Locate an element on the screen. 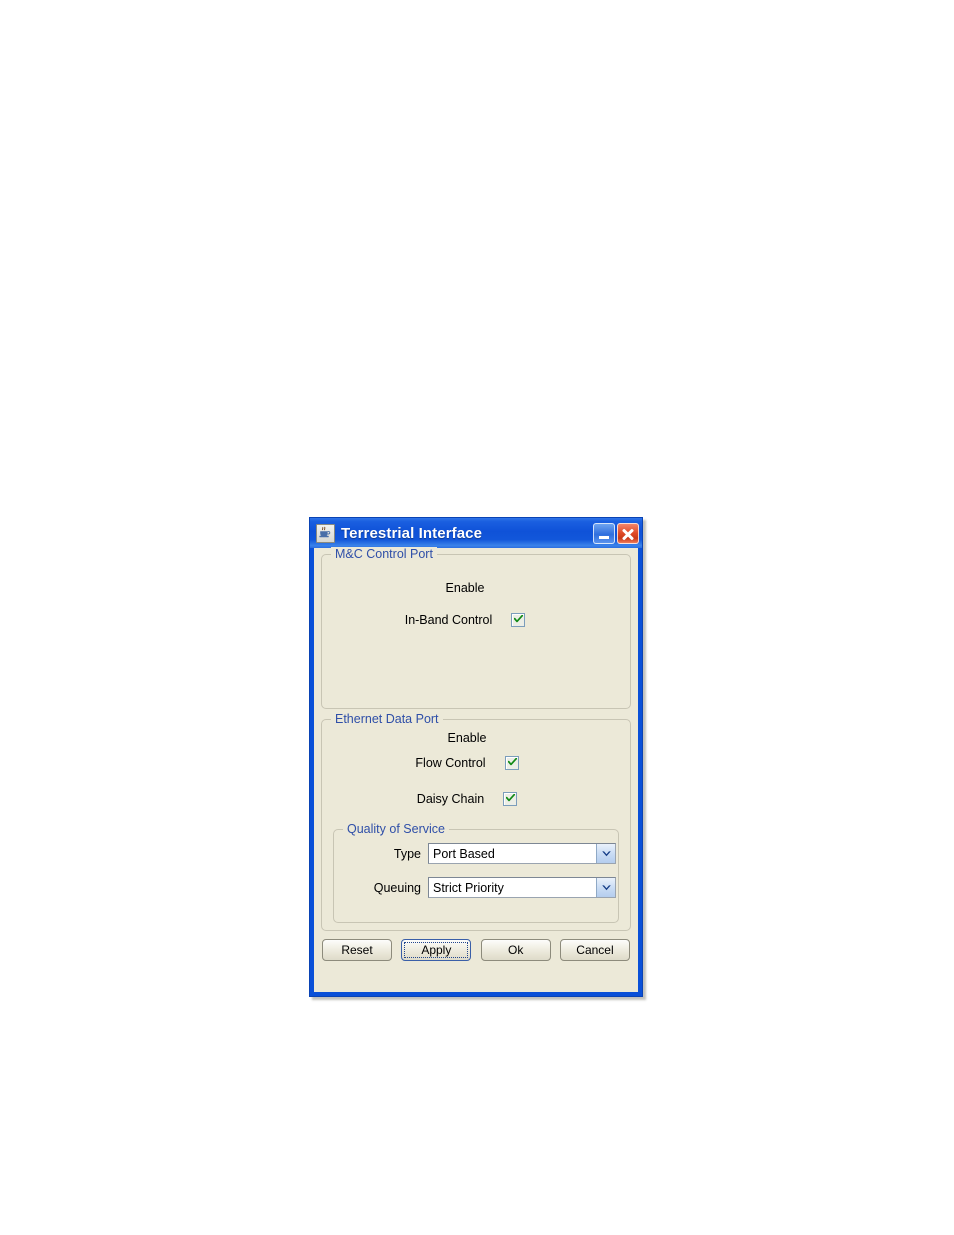 The height and width of the screenshot is (1235, 954). daisy-chain-checkbox is located at coordinates (510, 799).